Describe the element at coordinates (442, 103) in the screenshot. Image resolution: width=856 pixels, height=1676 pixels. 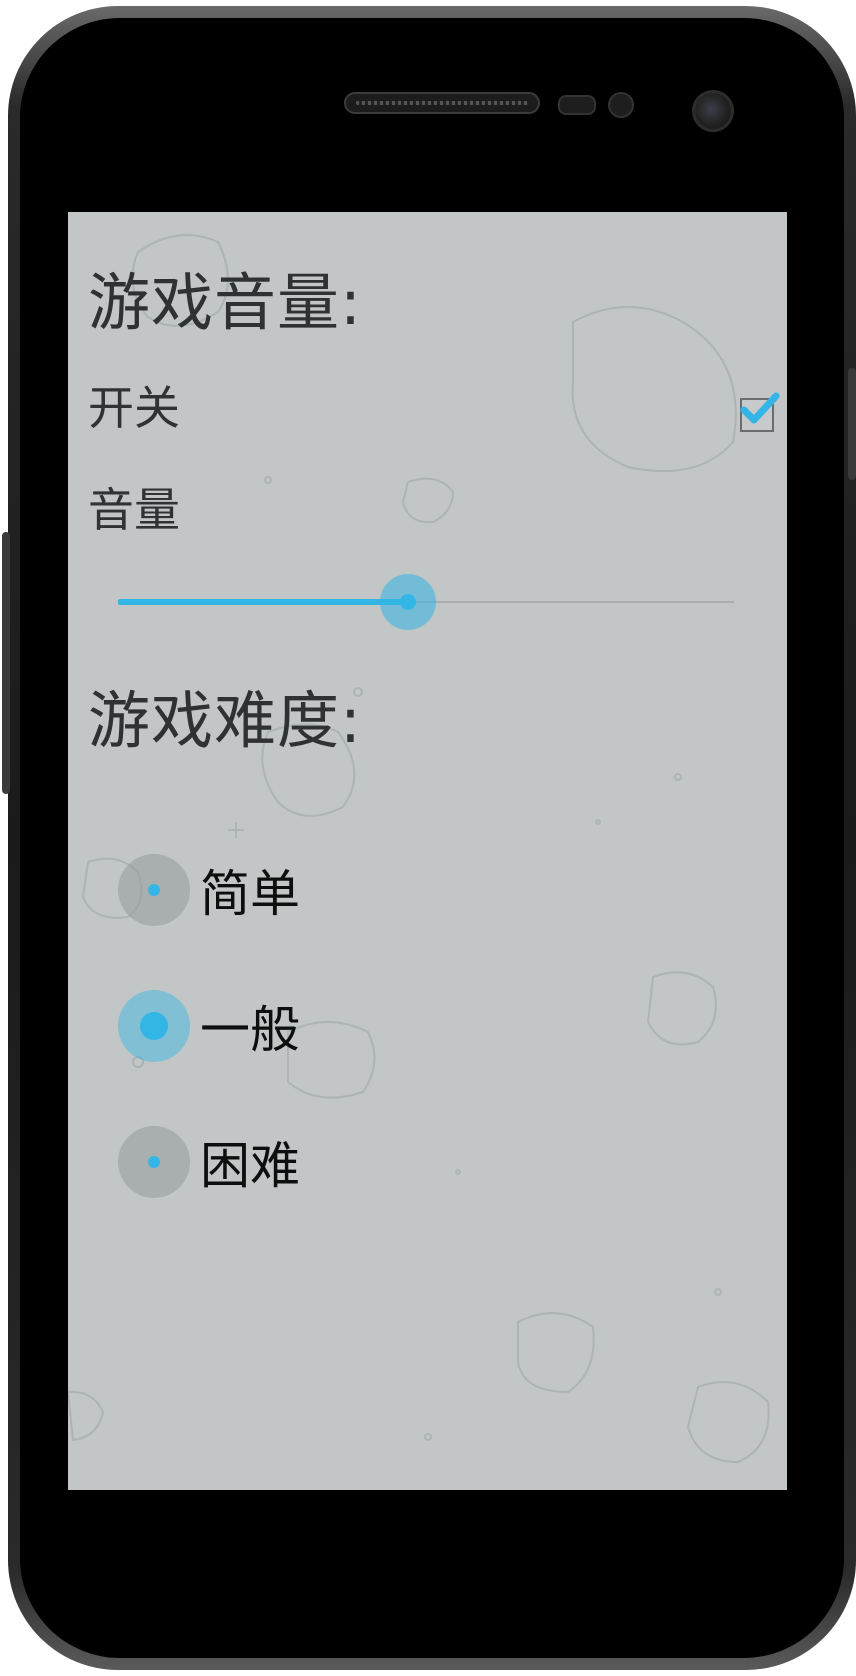
I see `earpiece-speaker` at that location.